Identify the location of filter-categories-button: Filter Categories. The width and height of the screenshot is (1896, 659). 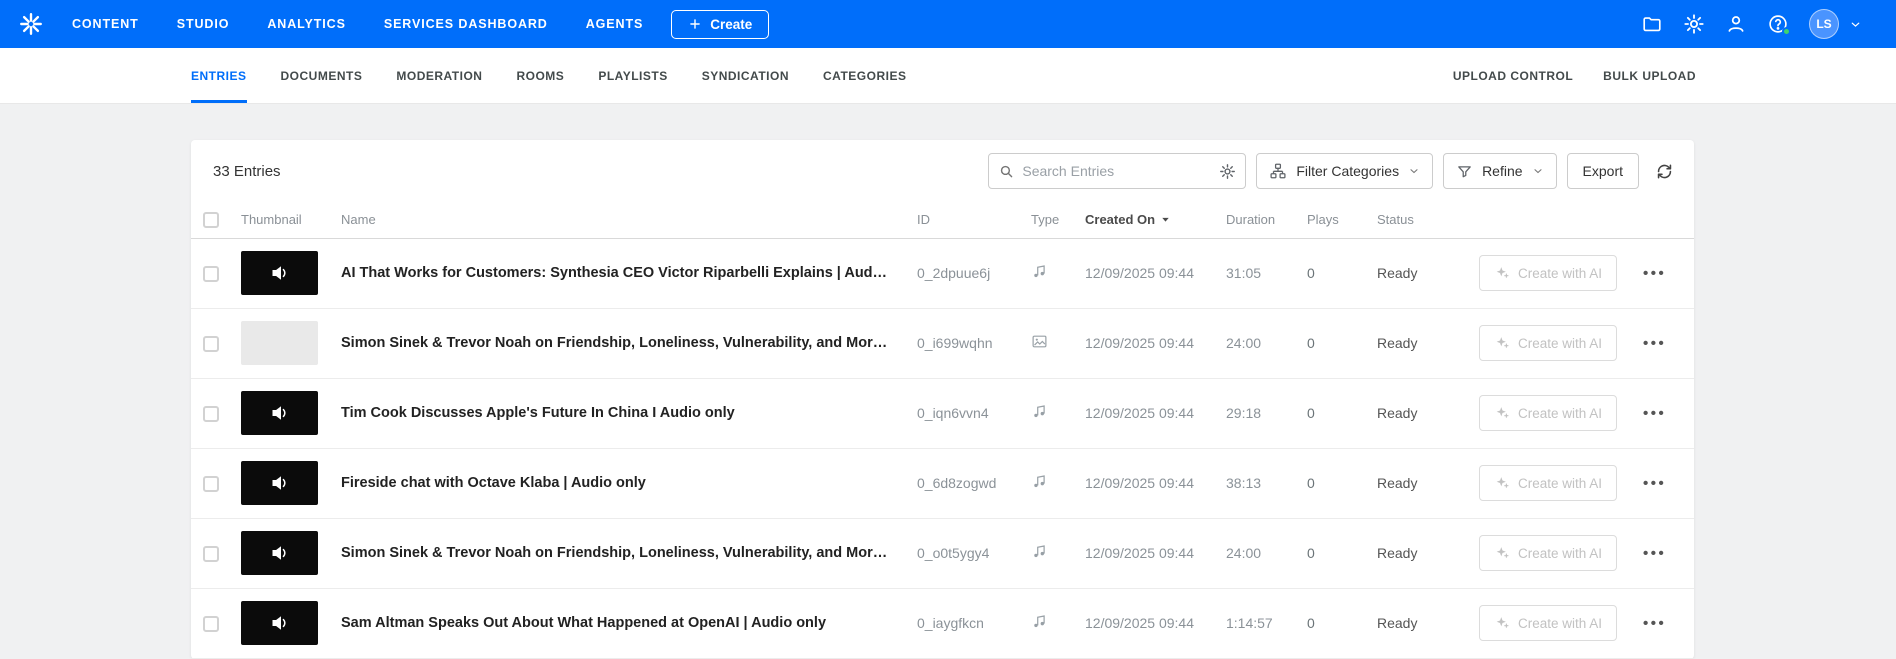
(1345, 171).